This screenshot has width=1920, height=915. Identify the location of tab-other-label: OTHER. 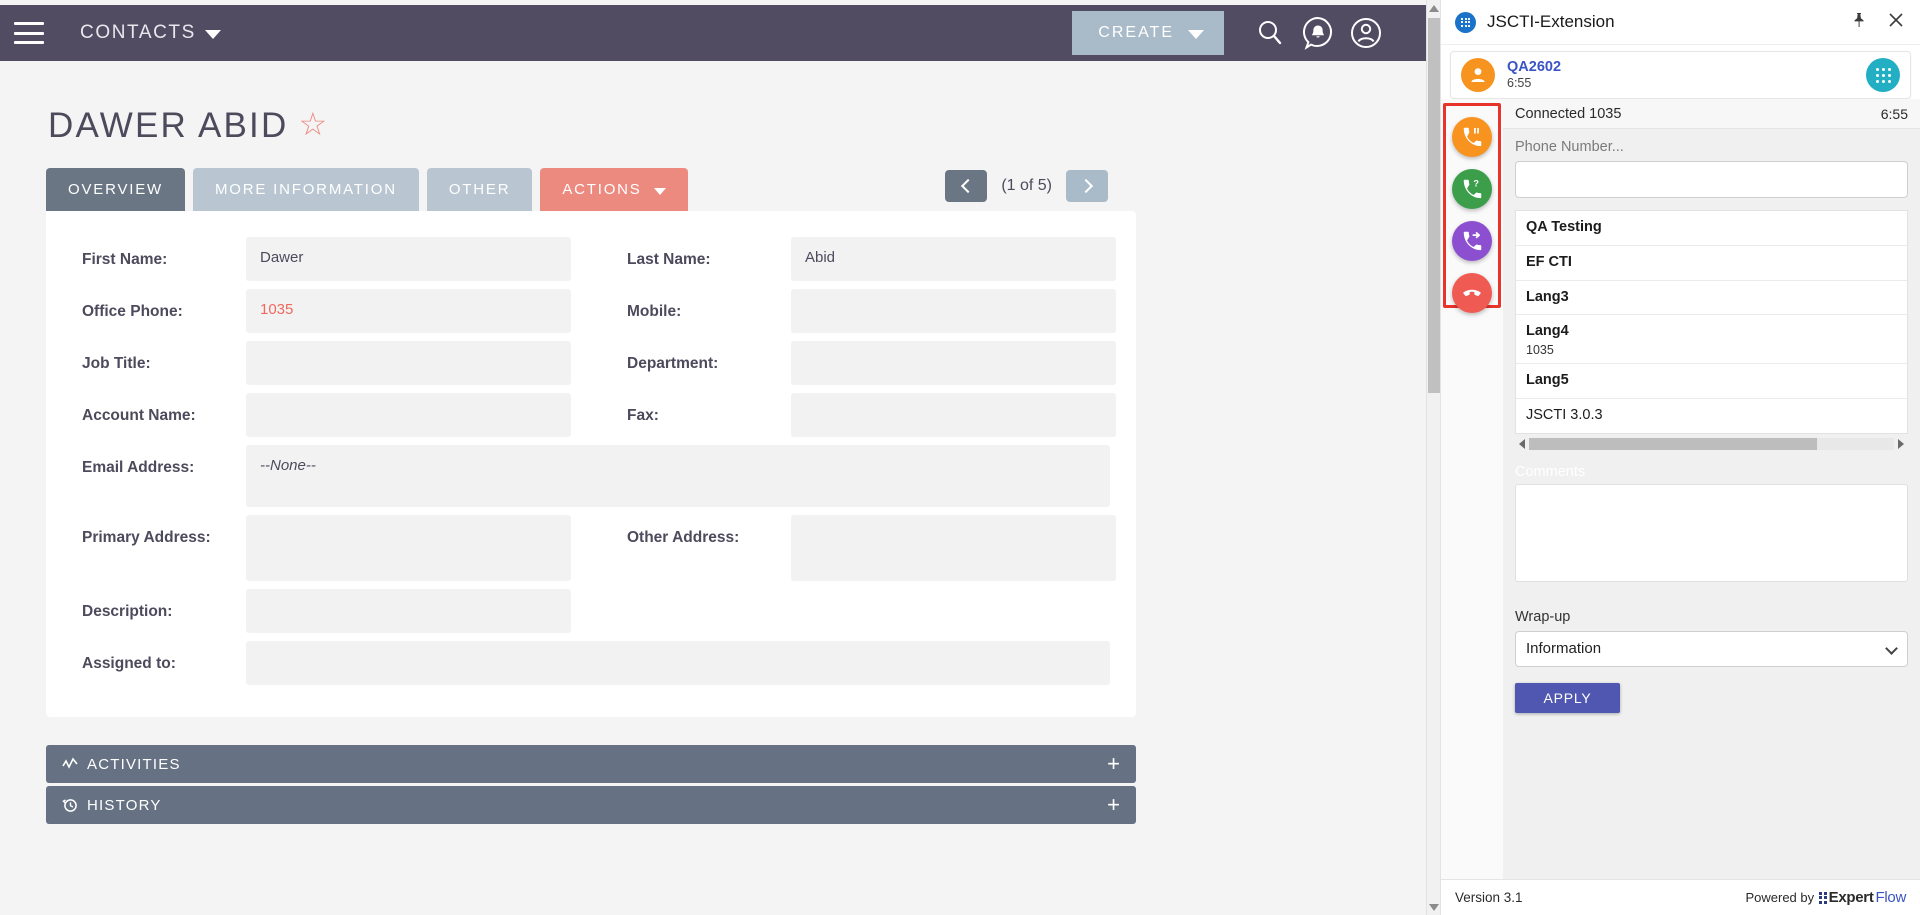
(479, 189).